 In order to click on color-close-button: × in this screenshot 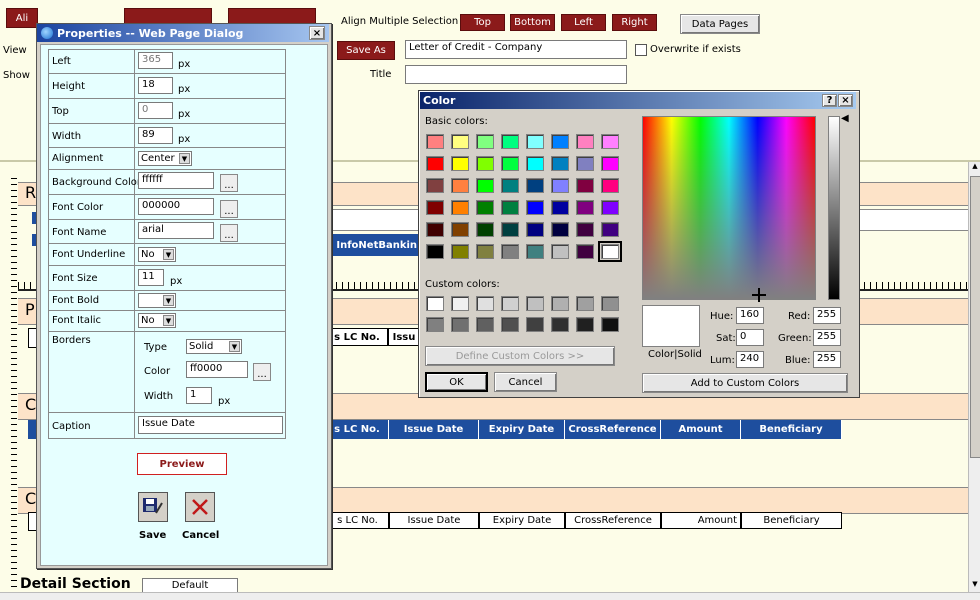, I will do `click(845, 100)`.